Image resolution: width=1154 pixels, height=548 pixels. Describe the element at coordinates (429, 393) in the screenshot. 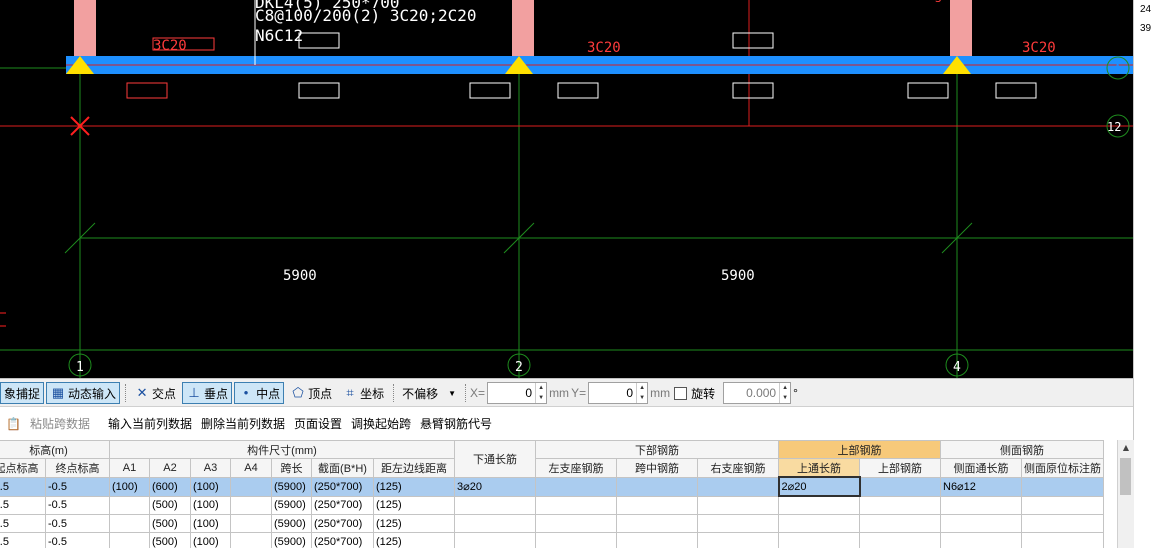

I see `offset-mode-dropdown: 不偏移 ▼` at that location.